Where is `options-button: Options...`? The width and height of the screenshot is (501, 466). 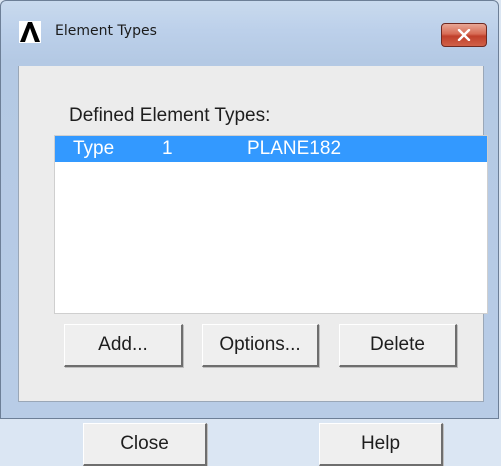
options-button: Options... is located at coordinates (260, 345).